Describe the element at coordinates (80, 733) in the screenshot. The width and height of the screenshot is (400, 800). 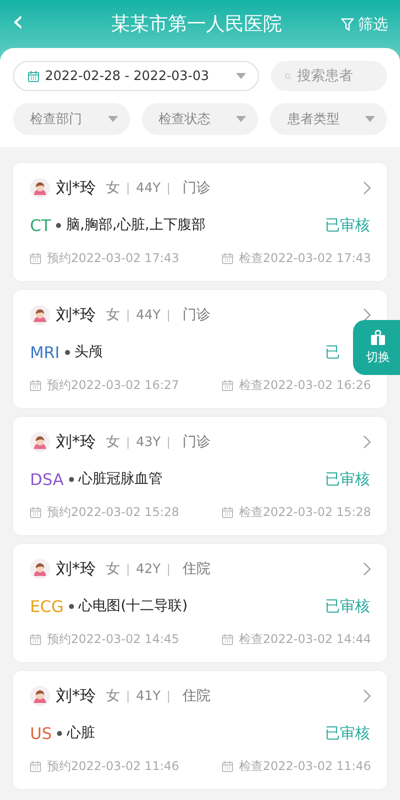
I see `exam-parts: 心脏` at that location.